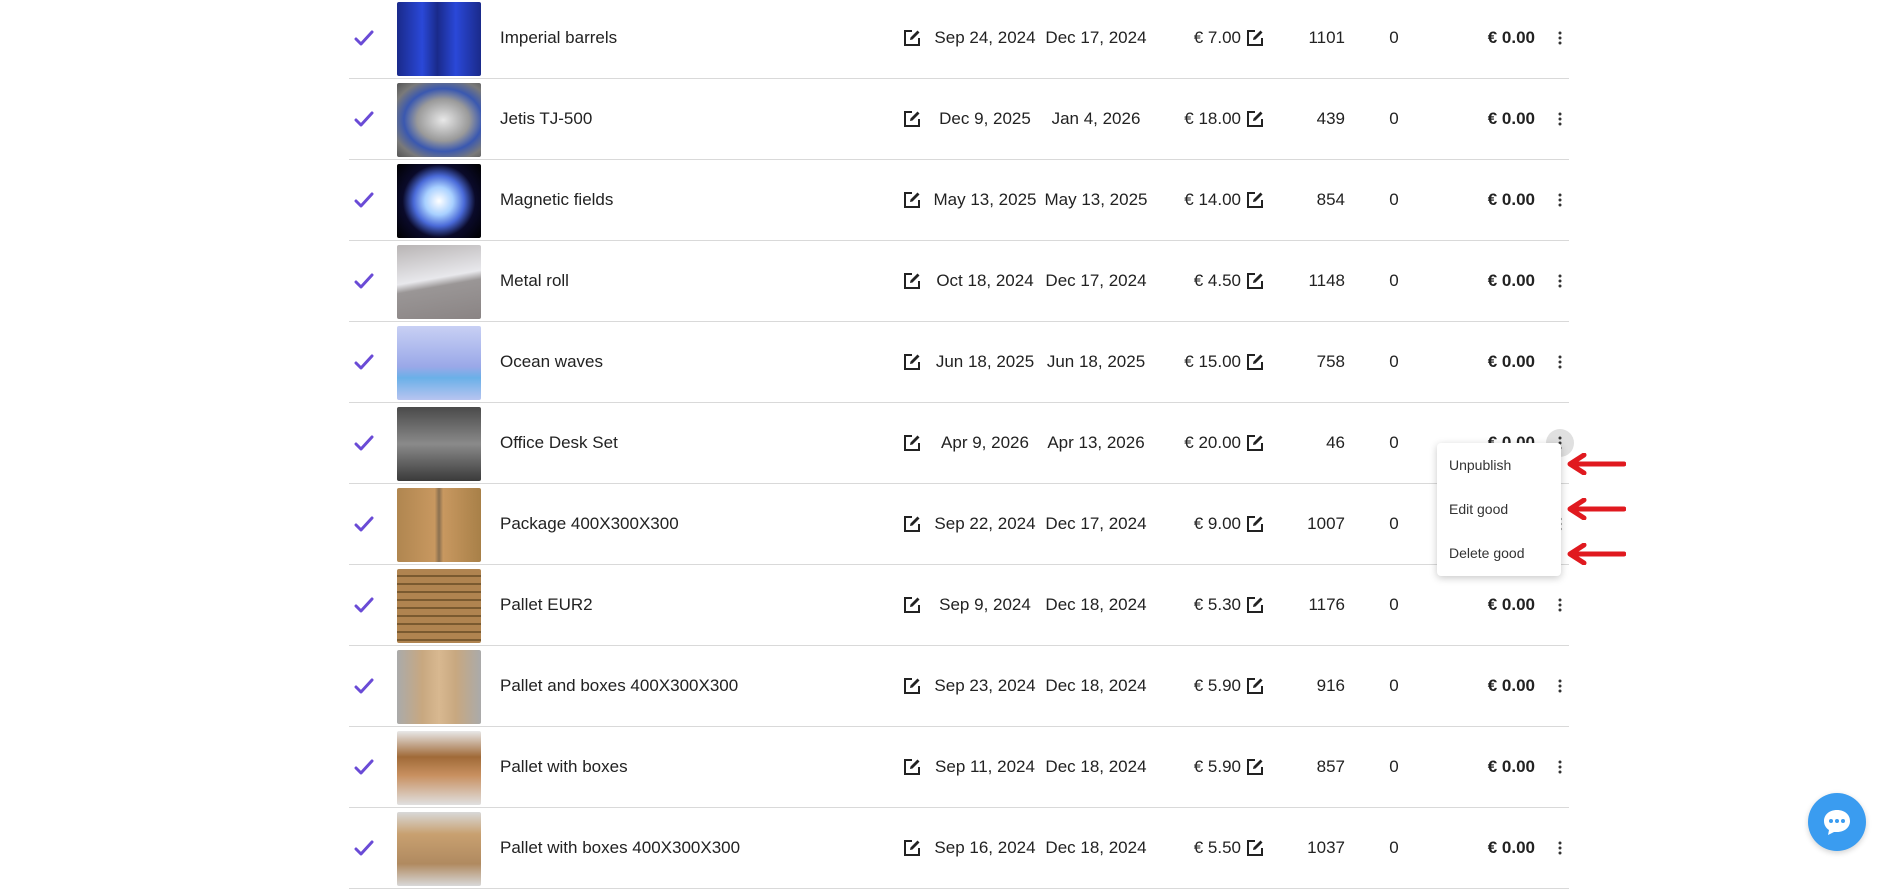 This screenshot has width=1897, height=889. What do you see at coordinates (589, 523) in the screenshot?
I see `product-name: Package 400X300X300` at bounding box center [589, 523].